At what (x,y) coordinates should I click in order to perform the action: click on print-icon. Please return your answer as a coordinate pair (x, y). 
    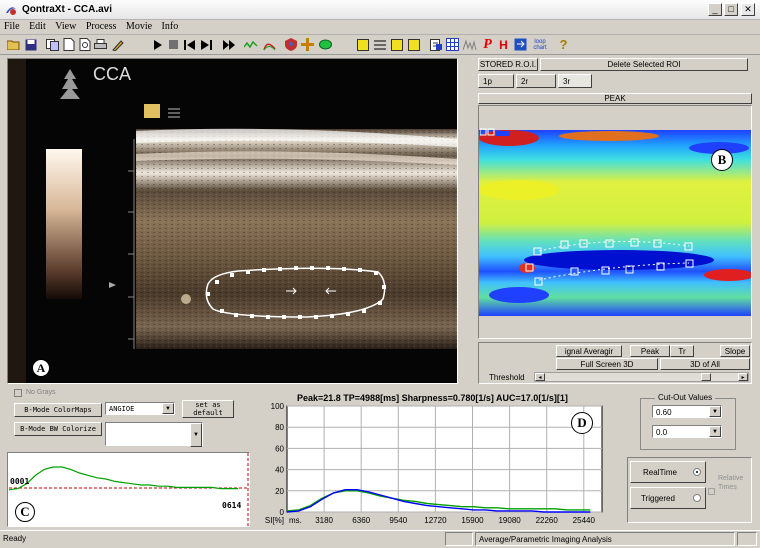
    Looking at the image, I should click on (100, 44).